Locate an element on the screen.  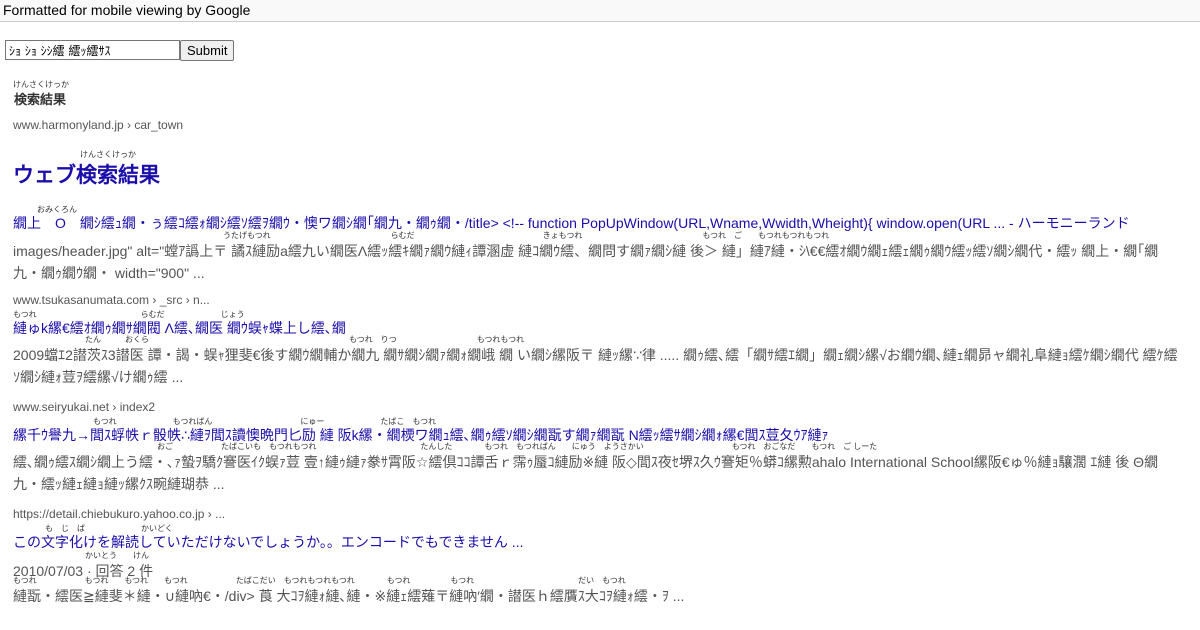
results-heading: けんさくけっか 検索結果 is located at coordinates (598, 94).